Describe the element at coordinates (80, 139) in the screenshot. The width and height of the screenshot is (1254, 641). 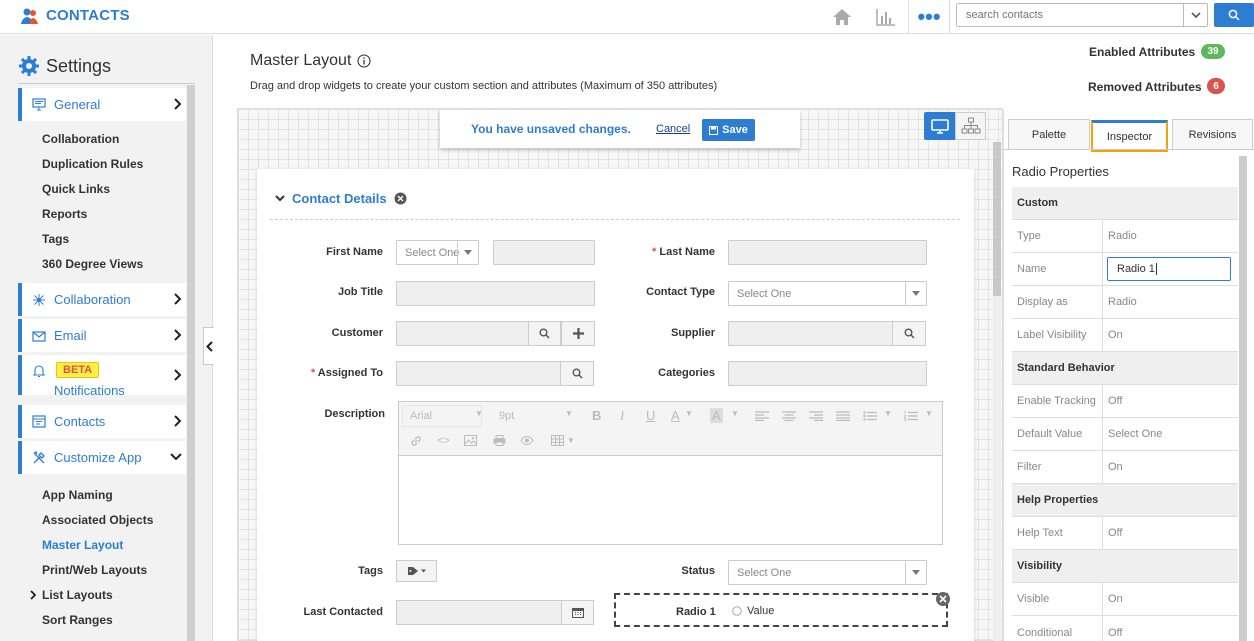
I see `sidebar-sub-collaboration: Collaboration` at that location.